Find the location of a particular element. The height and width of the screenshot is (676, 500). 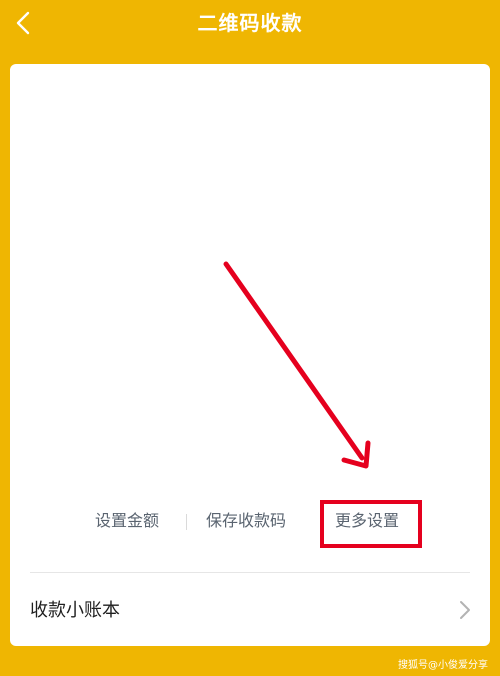

top-bar: 二维码收款 is located at coordinates (250, 23).